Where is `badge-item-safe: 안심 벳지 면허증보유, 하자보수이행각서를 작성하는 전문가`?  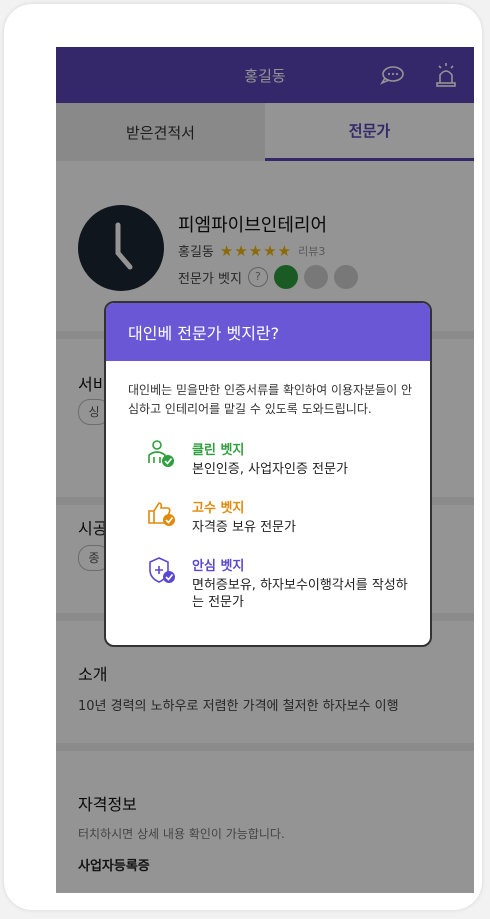
badge-item-safe: 안심 벳지 면허증보유, 하자보수이행각서를 작성하는 전문가 is located at coordinates (279, 583).